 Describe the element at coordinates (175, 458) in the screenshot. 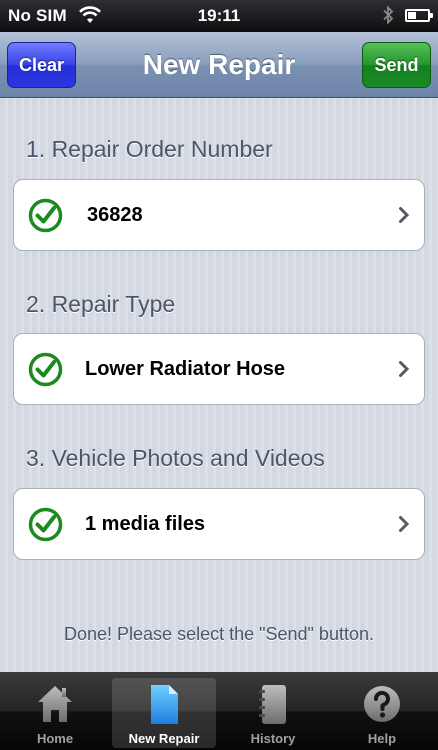

I see `section-header-vehicle-photos: 3. Vehicle Photos and Videos` at that location.